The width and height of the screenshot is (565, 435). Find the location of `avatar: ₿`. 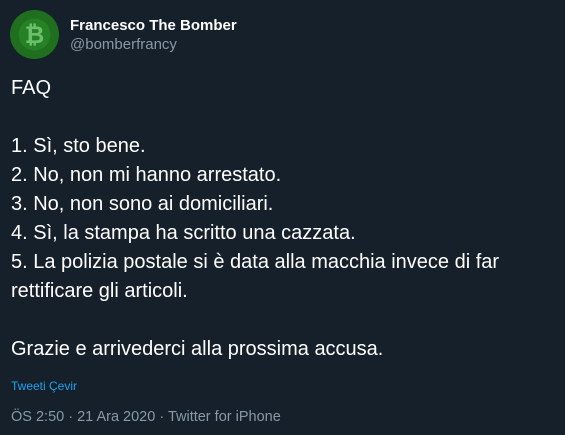

avatar: ₿ is located at coordinates (34, 34).